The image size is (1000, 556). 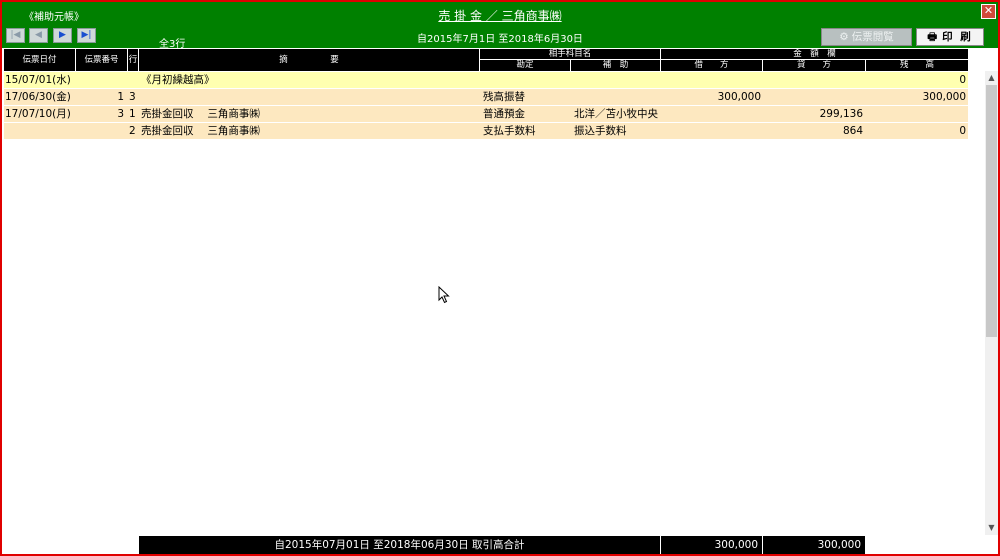 I want to click on col-header-balance: 残 高, so click(x=917, y=65).